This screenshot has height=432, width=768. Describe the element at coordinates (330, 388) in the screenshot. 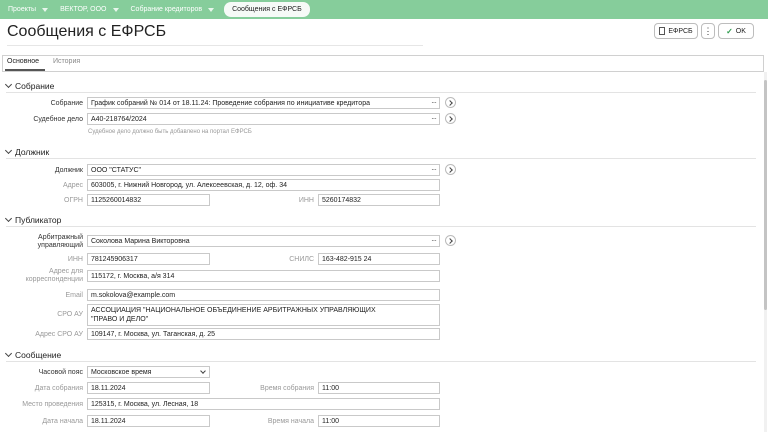

I see `meeting-time-value: 11:00` at that location.